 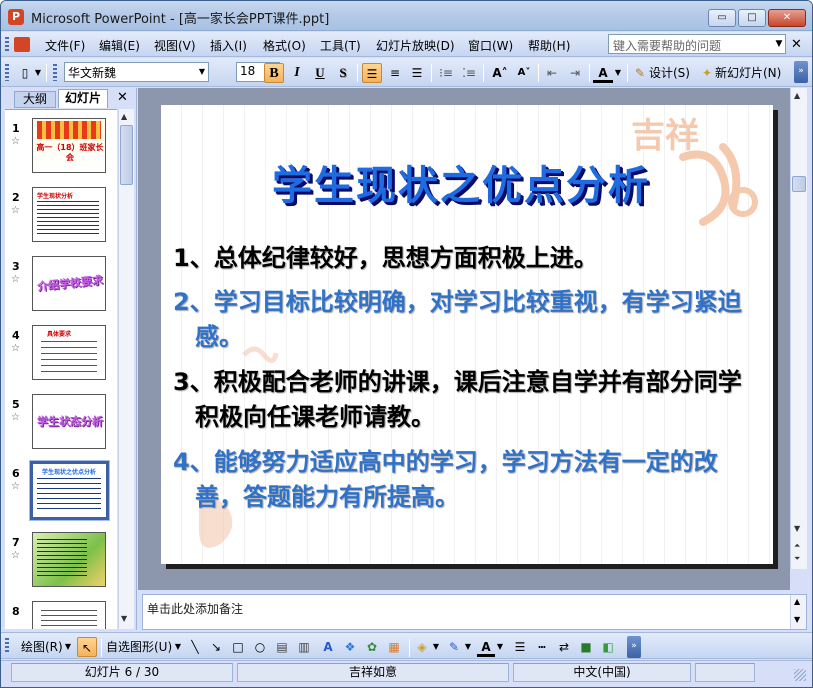 I want to click on decrease-font-size-button: A˅, so click(x=524, y=73).